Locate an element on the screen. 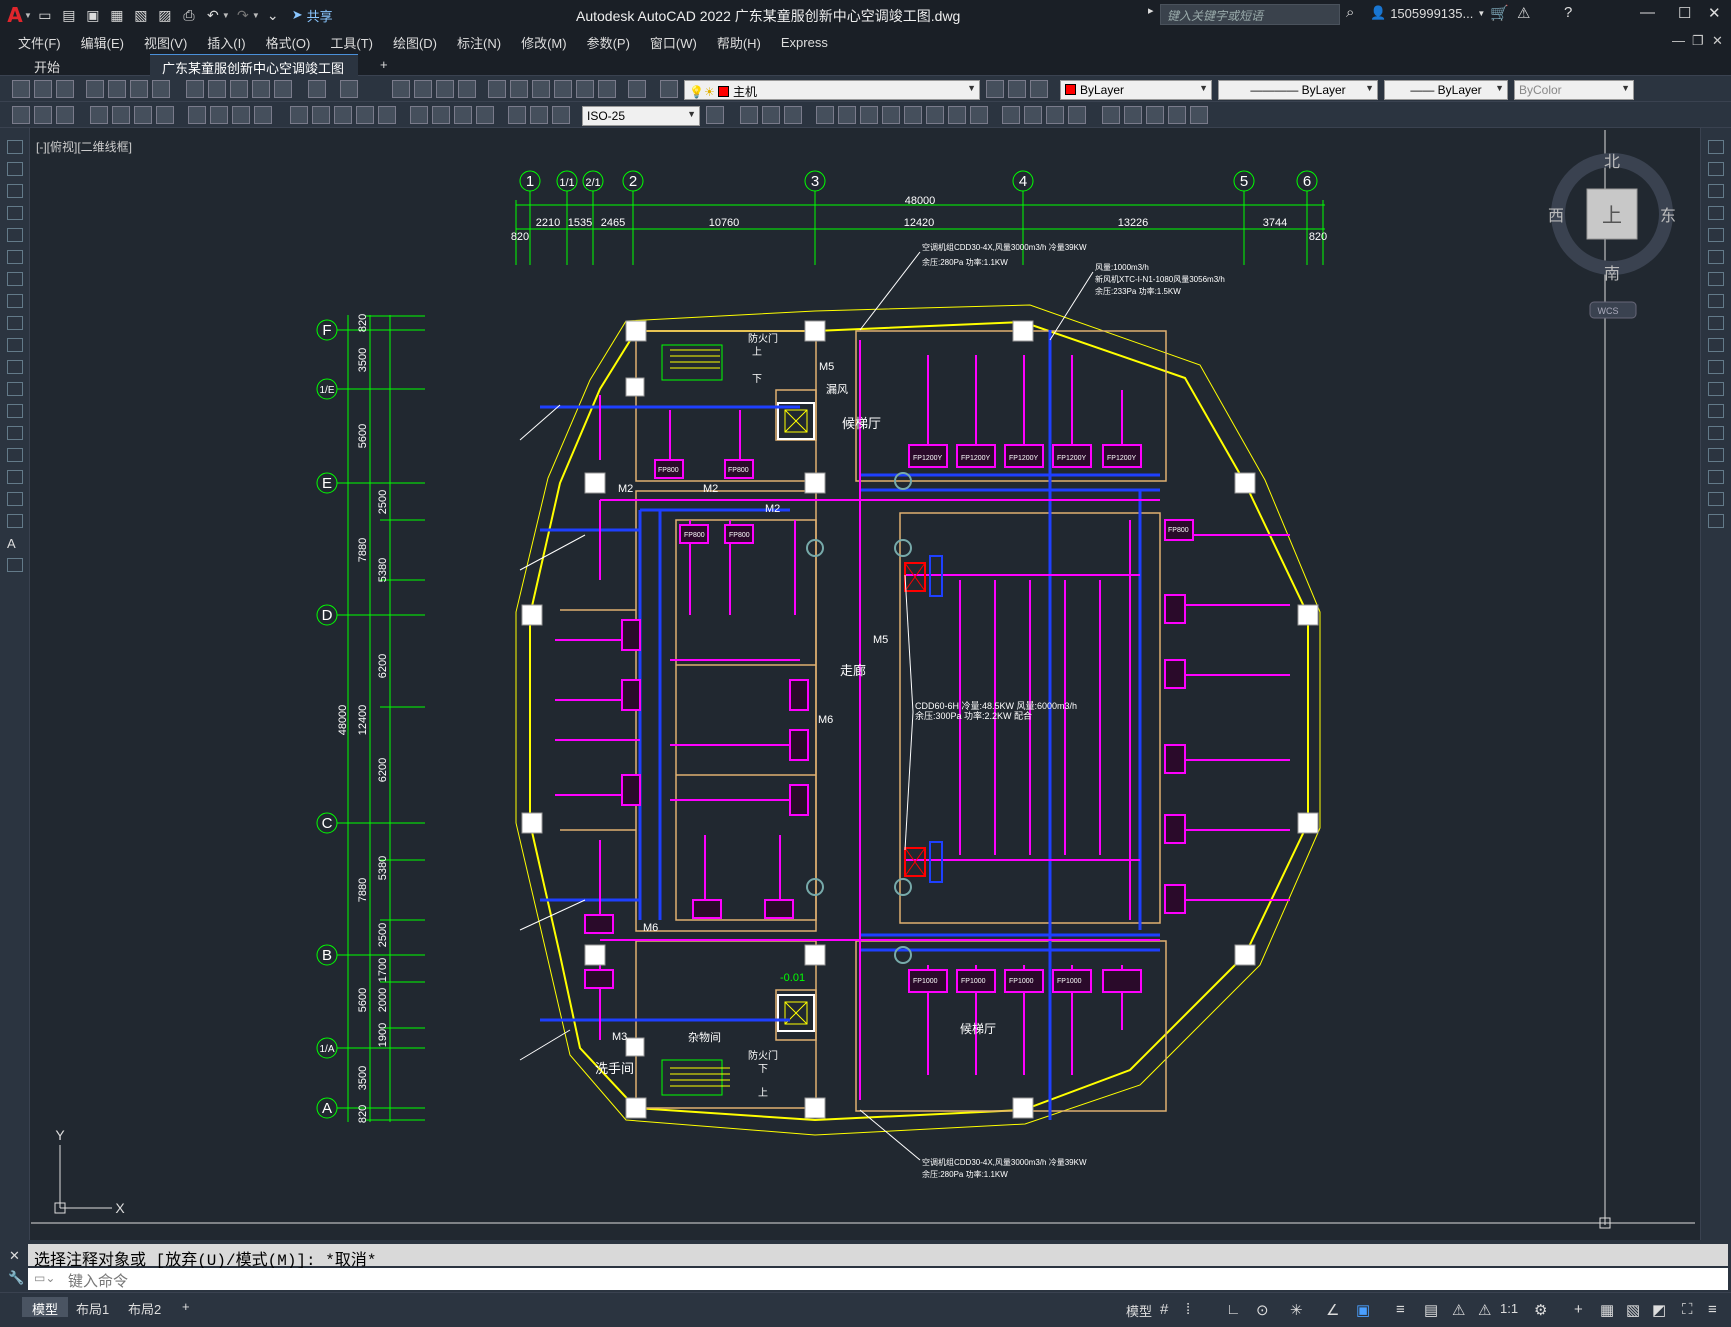 Image resolution: width=1731 pixels, height=1327 pixels. lineweight-dropdown: —— ByLayer ▼ is located at coordinates (1446, 90).